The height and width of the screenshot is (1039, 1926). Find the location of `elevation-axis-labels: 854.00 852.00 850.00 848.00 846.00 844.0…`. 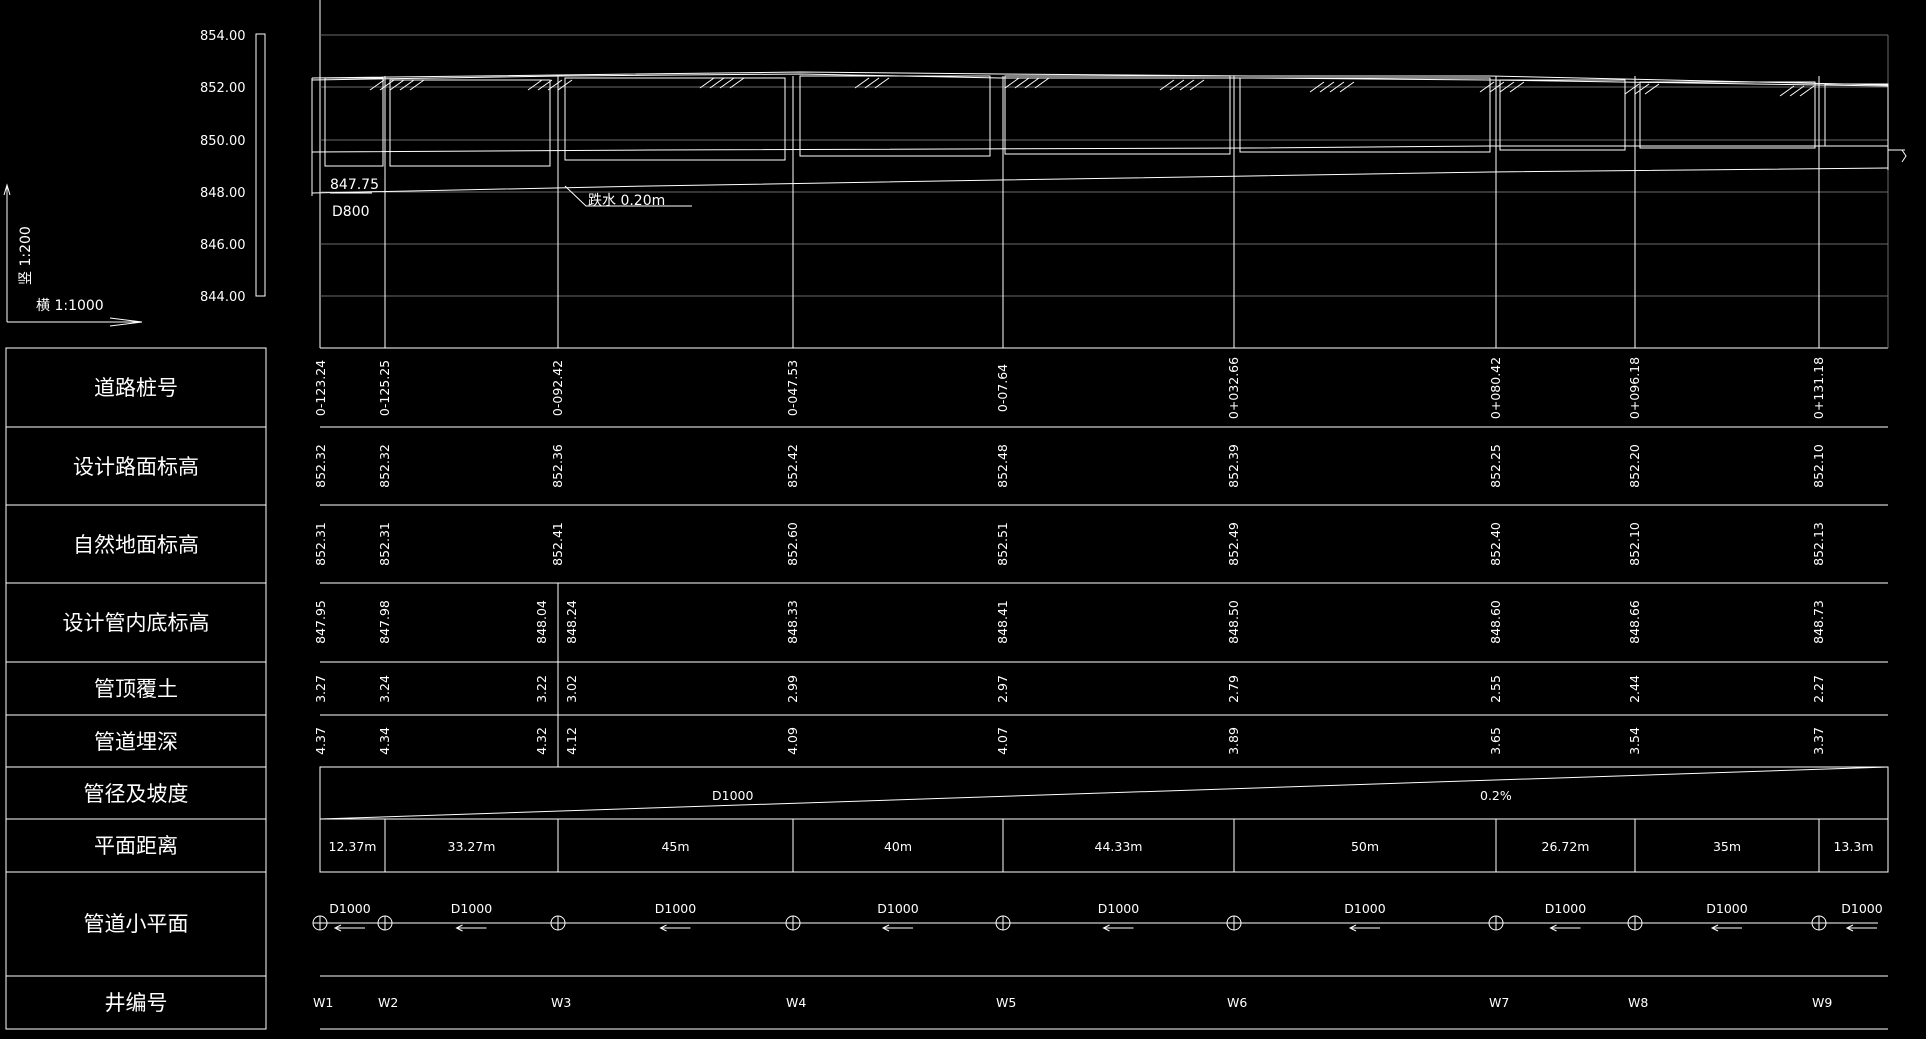

elevation-axis-labels: 854.00 852.00 850.00 848.00 846.00 844.0… is located at coordinates (223, 167).